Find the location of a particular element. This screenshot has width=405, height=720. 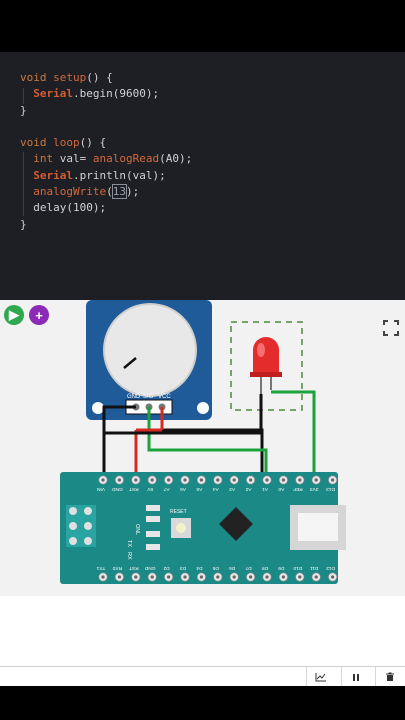

bottom-pin-label: D10 is located at coordinates (297, 568).